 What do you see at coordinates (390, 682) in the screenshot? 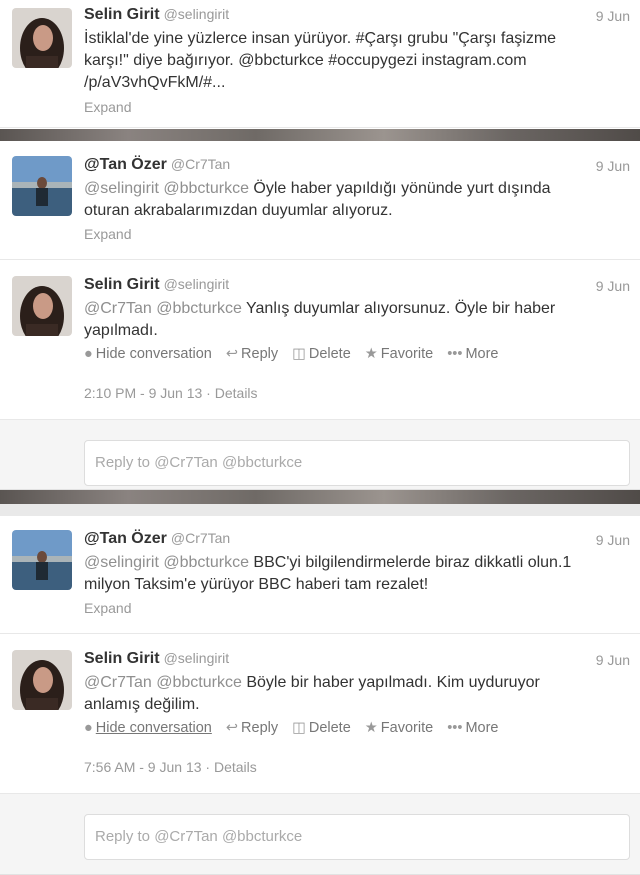
I see `tweet-text-fragment: Böyle bir haber yapılmadı. Kim uyduruyor` at bounding box center [390, 682].